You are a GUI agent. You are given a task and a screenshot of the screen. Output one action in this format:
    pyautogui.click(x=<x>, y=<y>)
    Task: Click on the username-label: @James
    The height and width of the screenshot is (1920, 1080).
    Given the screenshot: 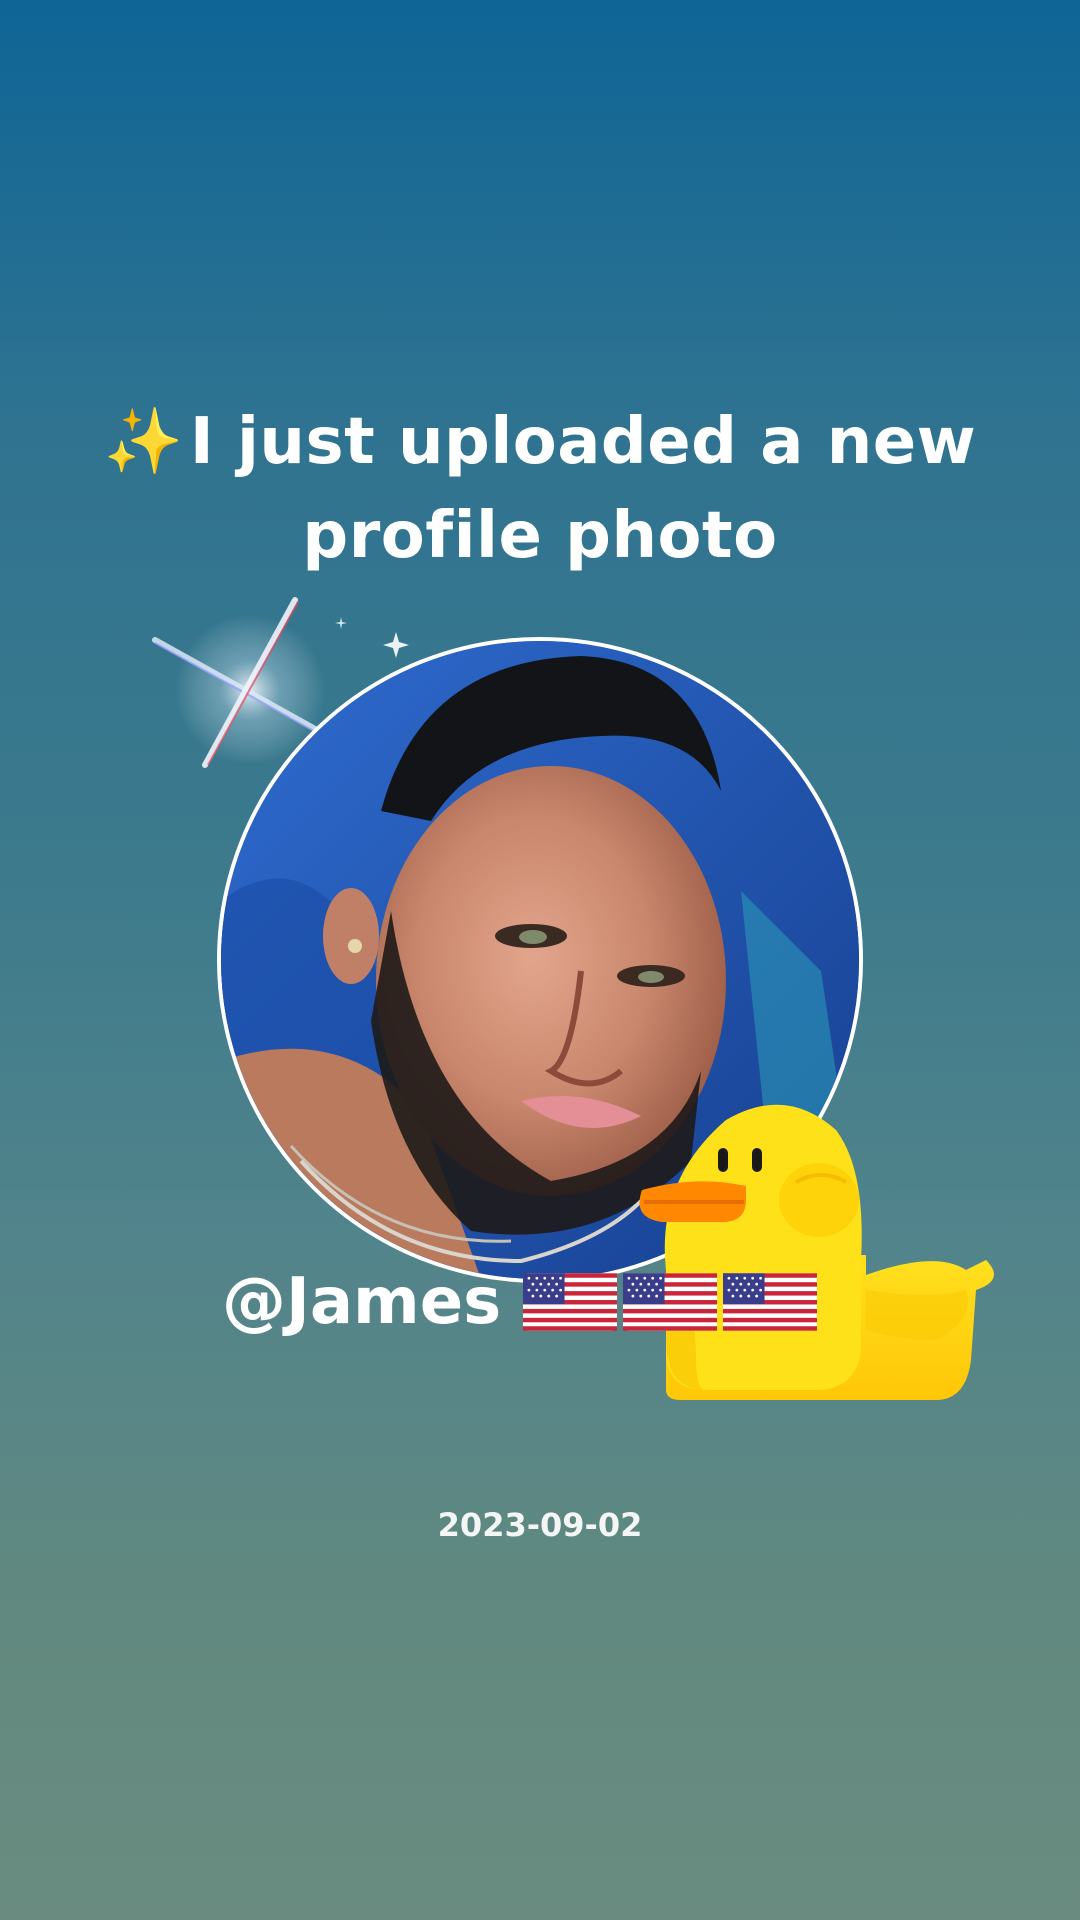 What is the action you would take?
    pyautogui.click(x=362, y=1302)
    